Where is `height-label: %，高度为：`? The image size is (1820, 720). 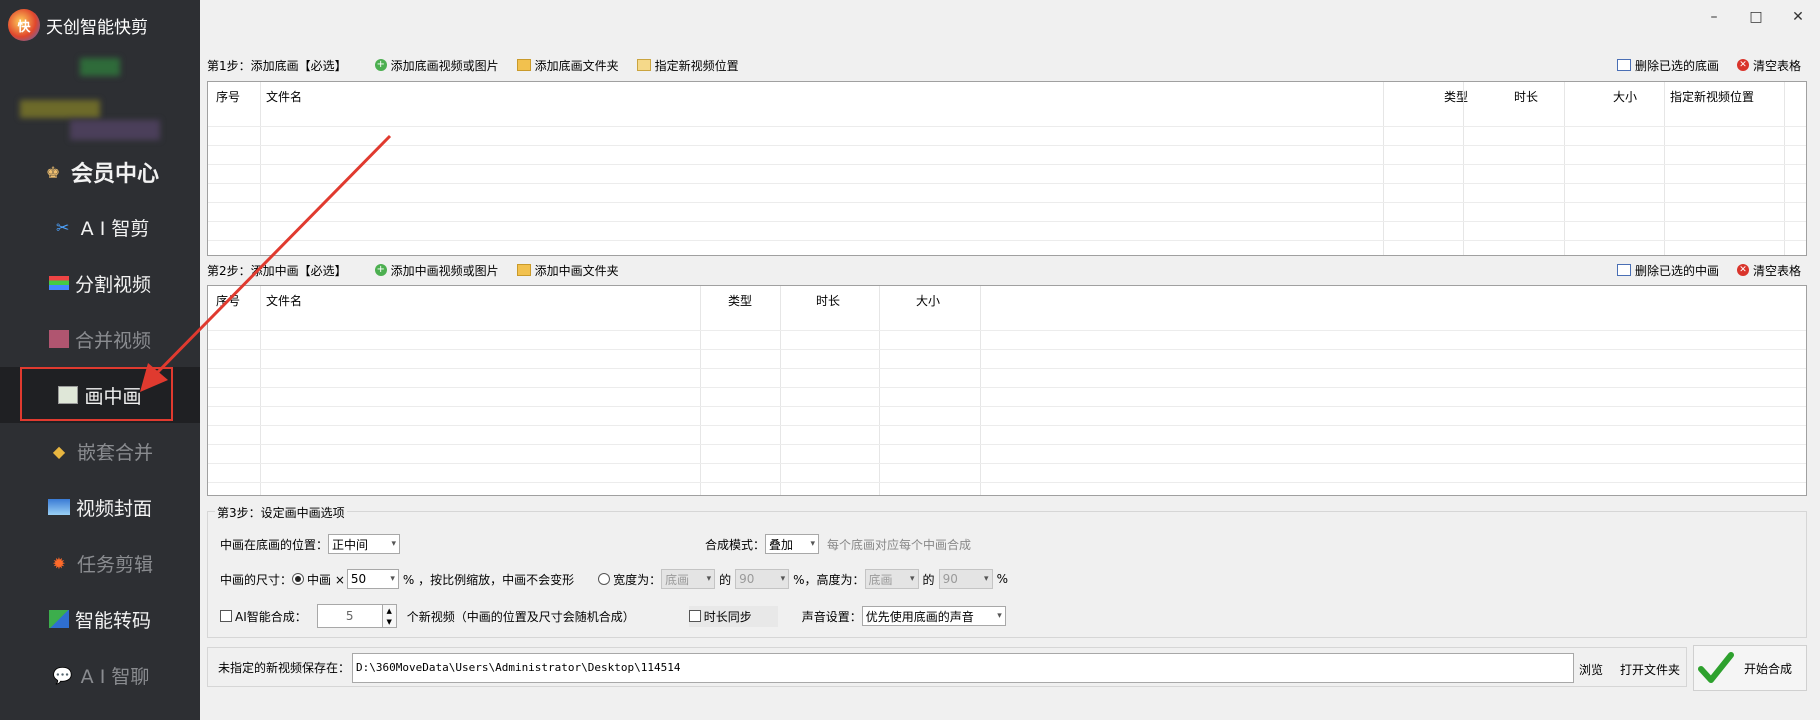 height-label: %，高度为： is located at coordinates (829, 579).